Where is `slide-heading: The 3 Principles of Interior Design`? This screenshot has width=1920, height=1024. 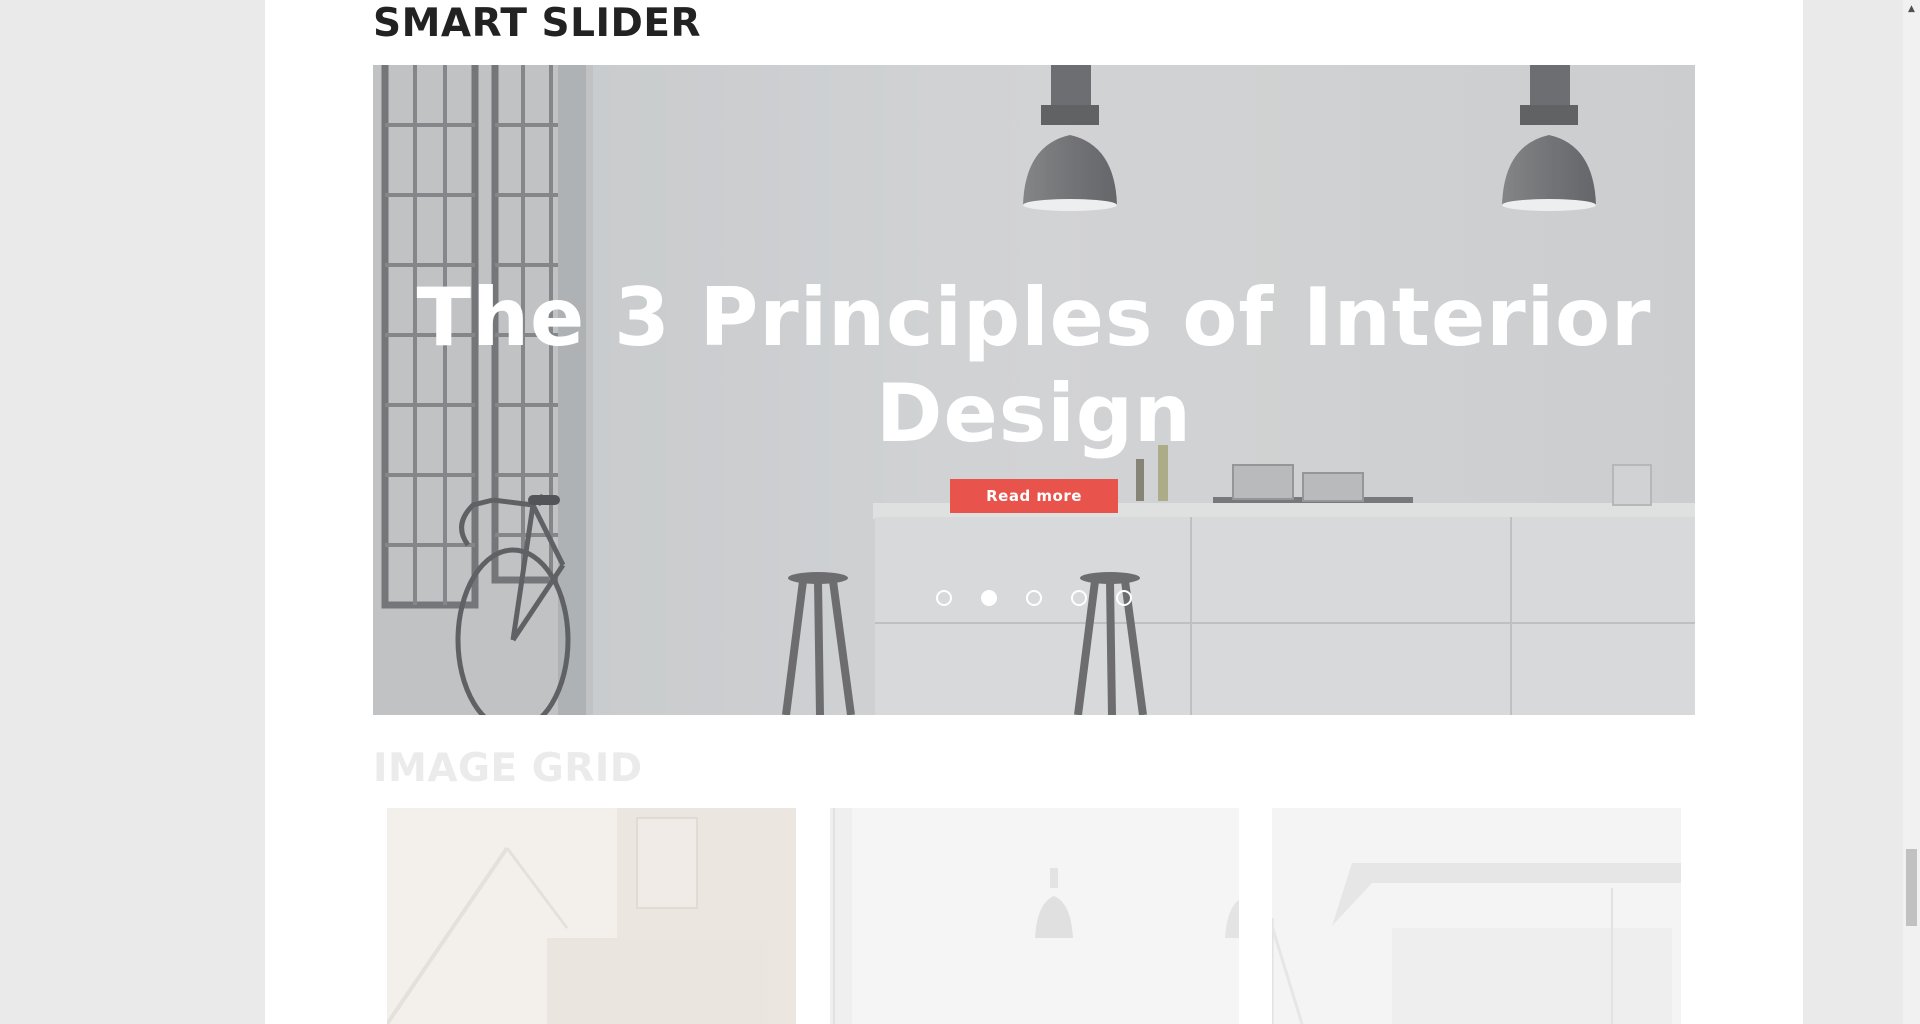 slide-heading: The 3 Principles of Interior Design is located at coordinates (1034, 365).